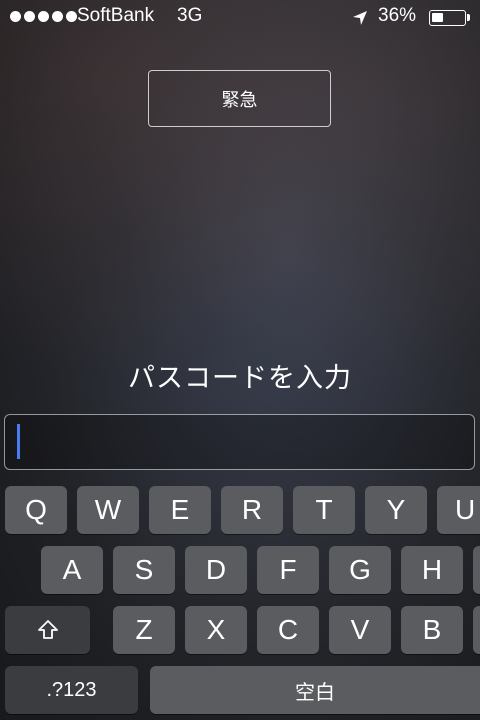  Describe the element at coordinates (288, 630) in the screenshot. I see `key-c: C` at that location.